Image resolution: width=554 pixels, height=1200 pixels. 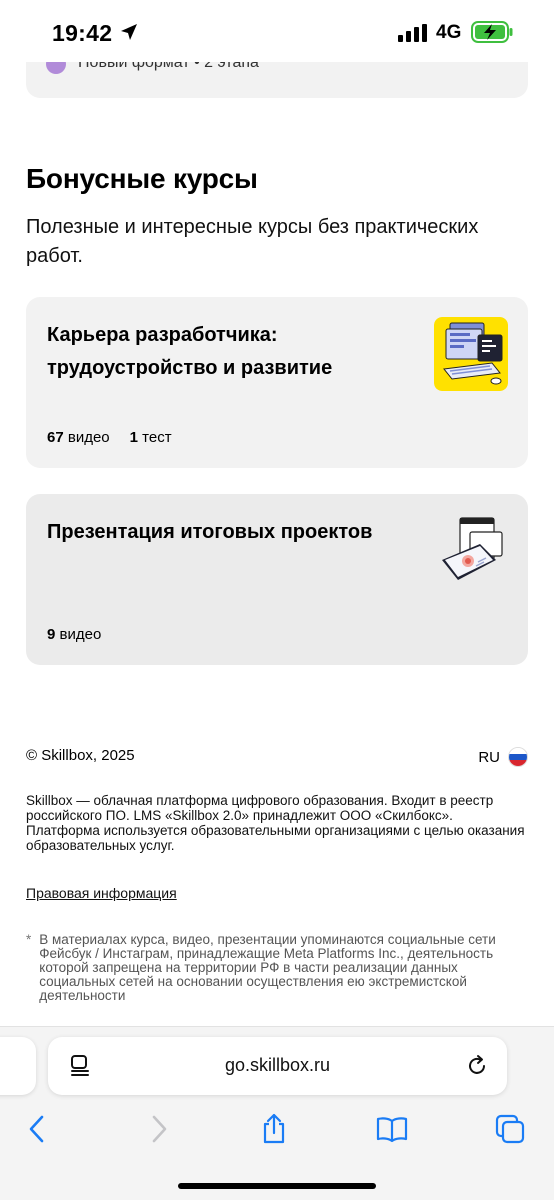 I want to click on back-chevron-icon, so click(x=38, y=1129).